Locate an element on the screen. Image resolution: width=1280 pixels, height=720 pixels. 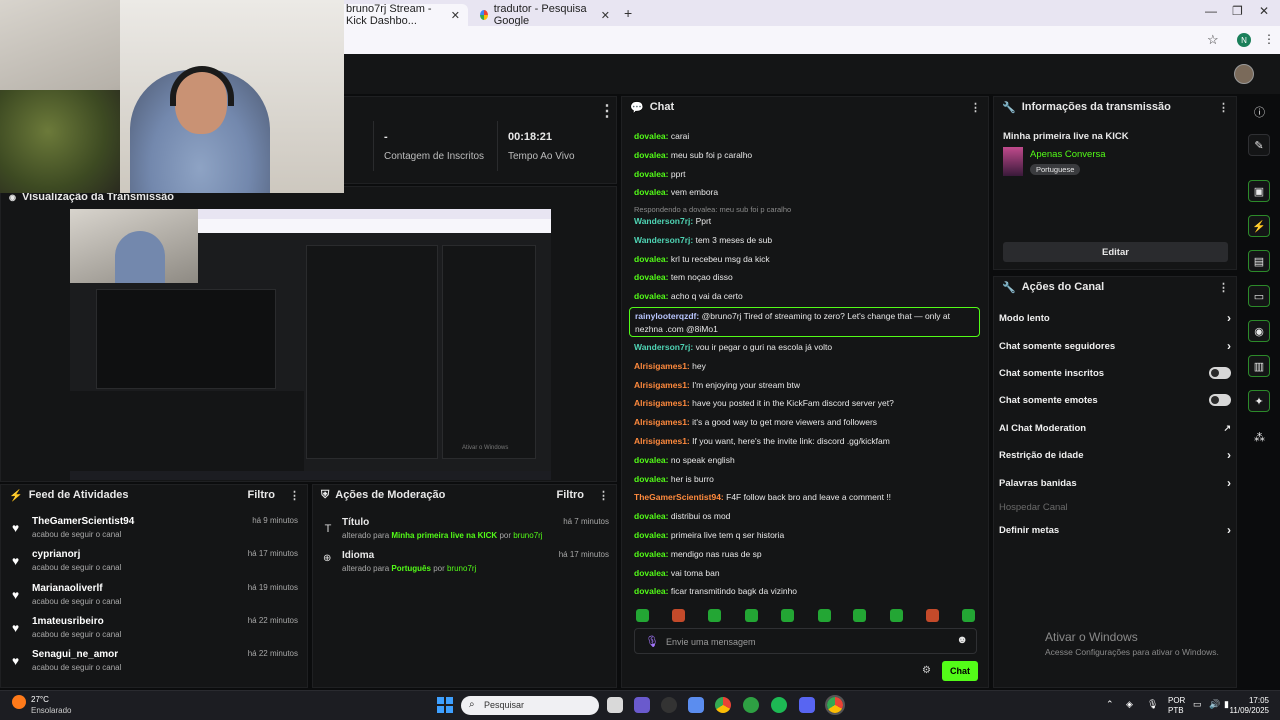
volume-icon: 🔊 is located at coordinates (1214, 704).